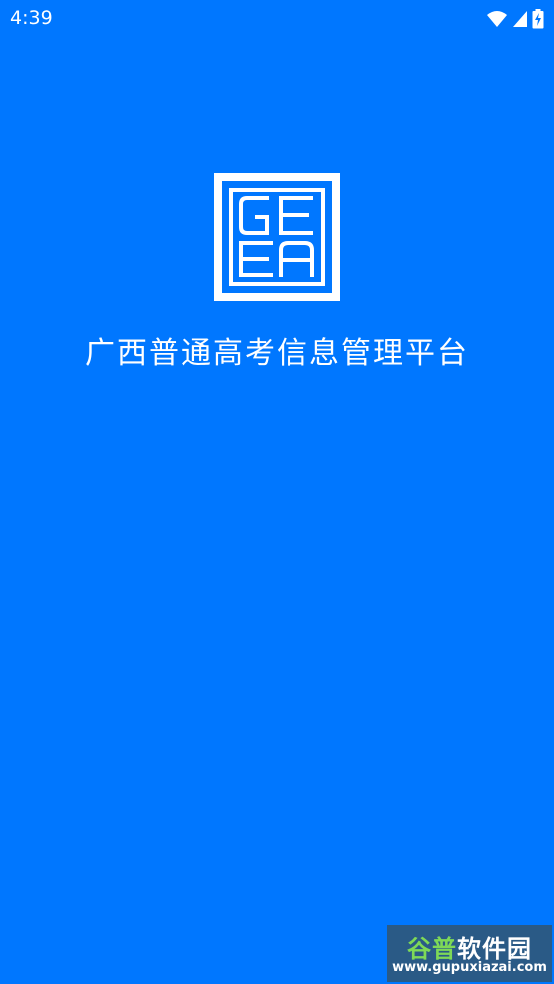 Image resolution: width=554 pixels, height=984 pixels. Describe the element at coordinates (494, 949) in the screenshot. I see `watermark-brand-part2: 软件园` at that location.